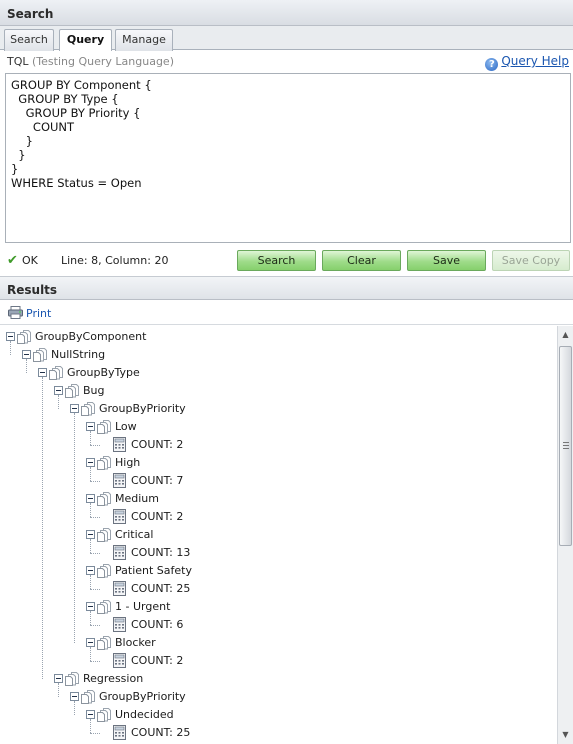 The height and width of the screenshot is (744, 573). Describe the element at coordinates (157, 480) in the screenshot. I see `tree-node-label: COUNT: 7` at that location.